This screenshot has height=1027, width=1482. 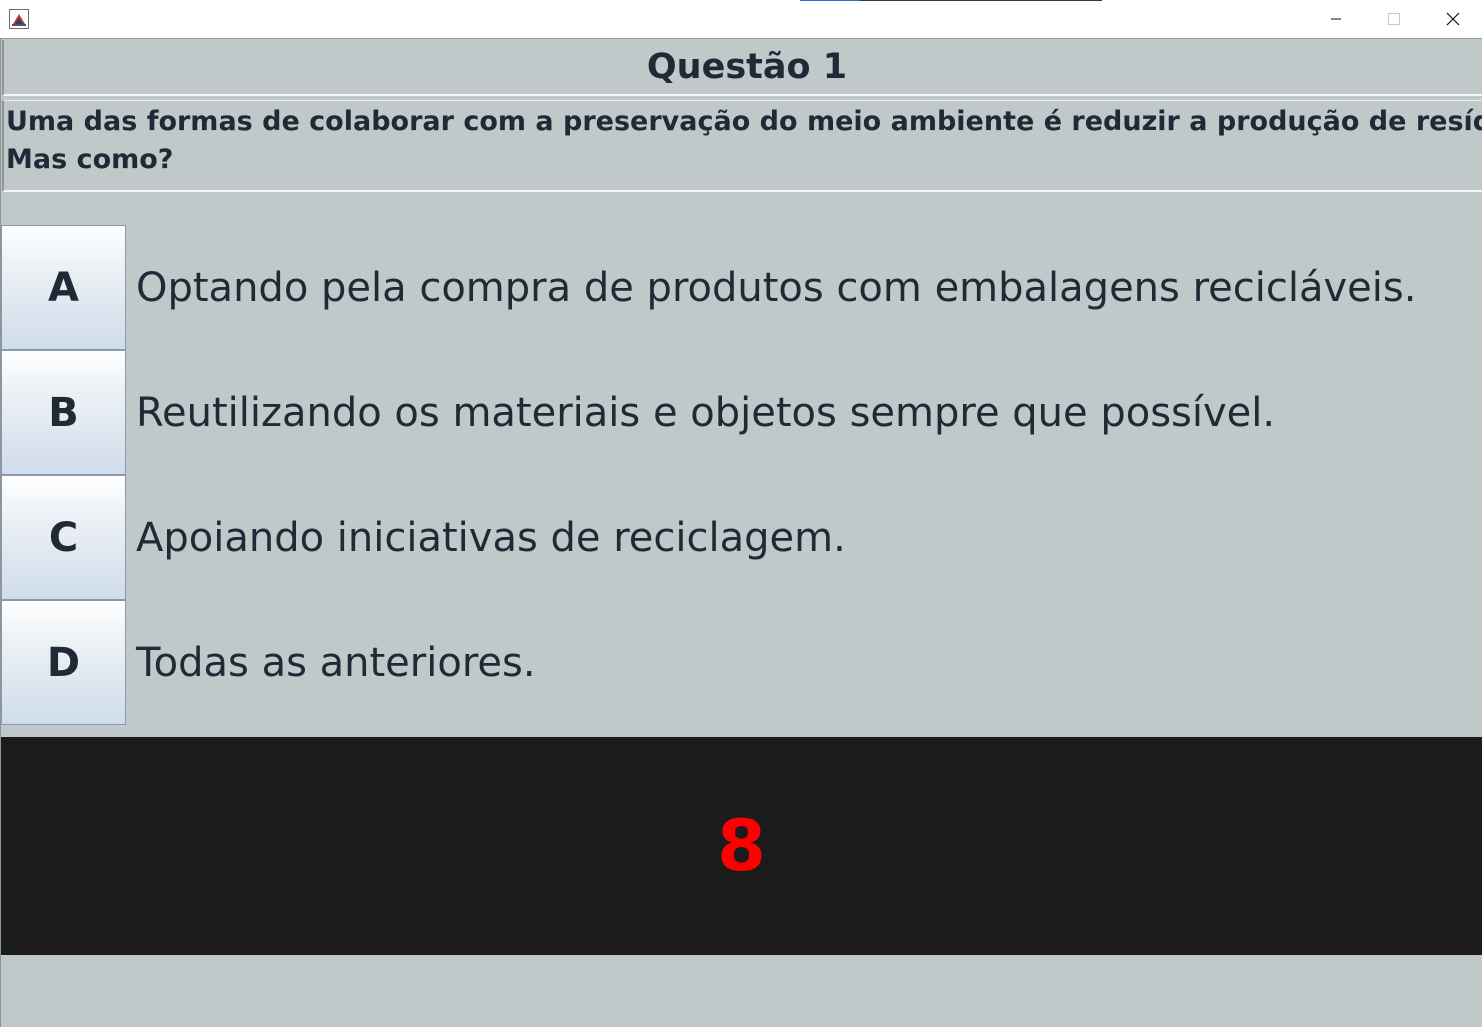 I want to click on timer-countdown: 8, so click(x=741, y=846).